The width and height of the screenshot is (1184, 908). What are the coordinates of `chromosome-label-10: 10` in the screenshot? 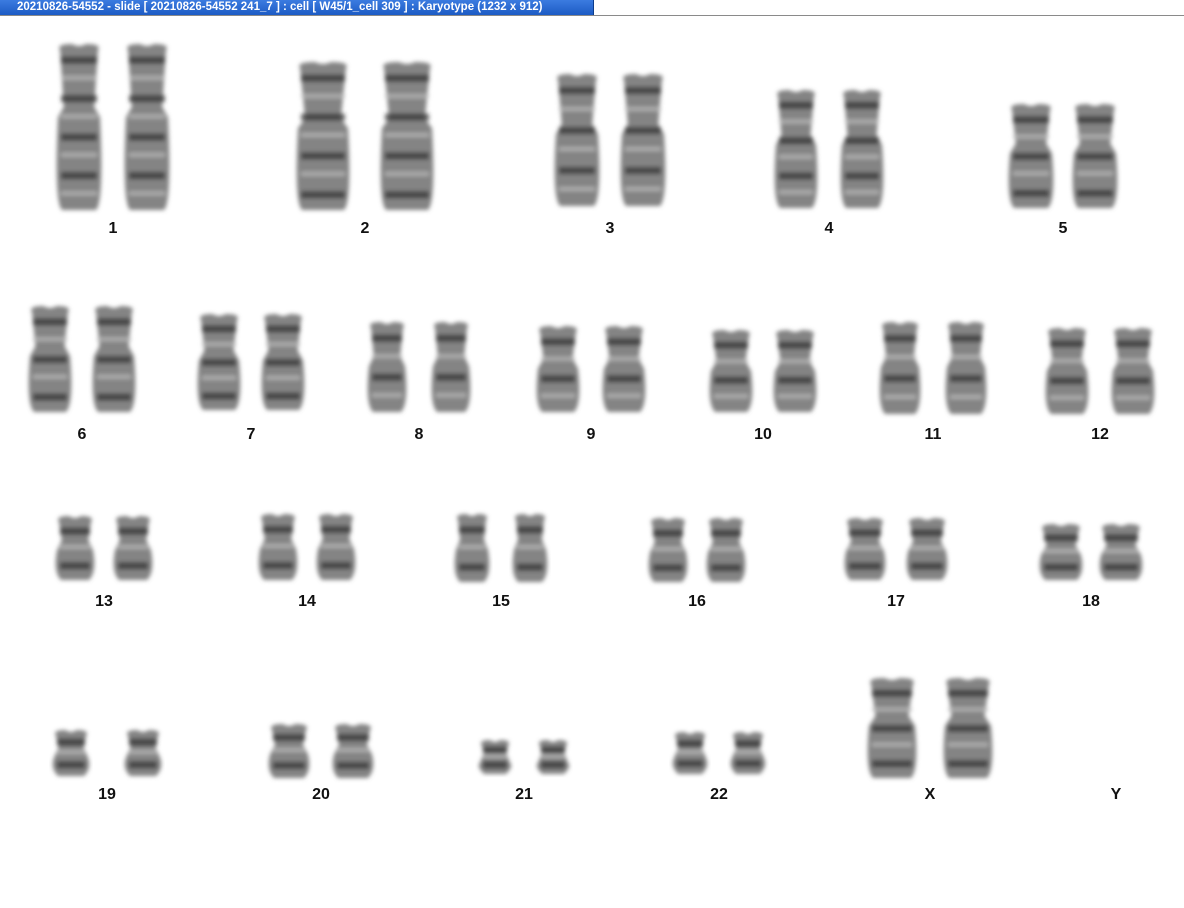 It's located at (763, 434).